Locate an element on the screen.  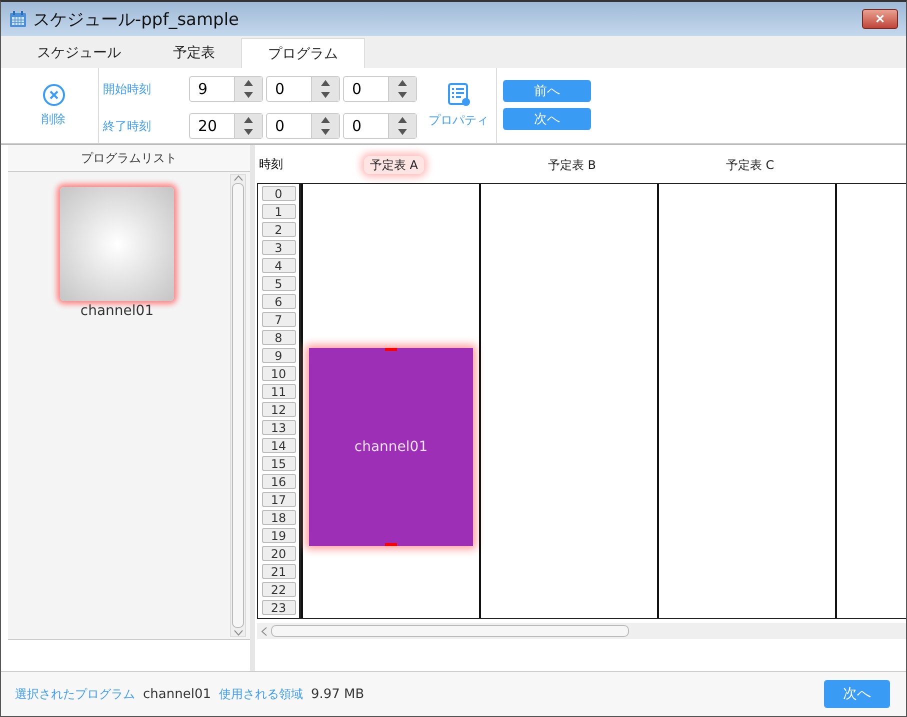
hour-label: 2 is located at coordinates (279, 229).